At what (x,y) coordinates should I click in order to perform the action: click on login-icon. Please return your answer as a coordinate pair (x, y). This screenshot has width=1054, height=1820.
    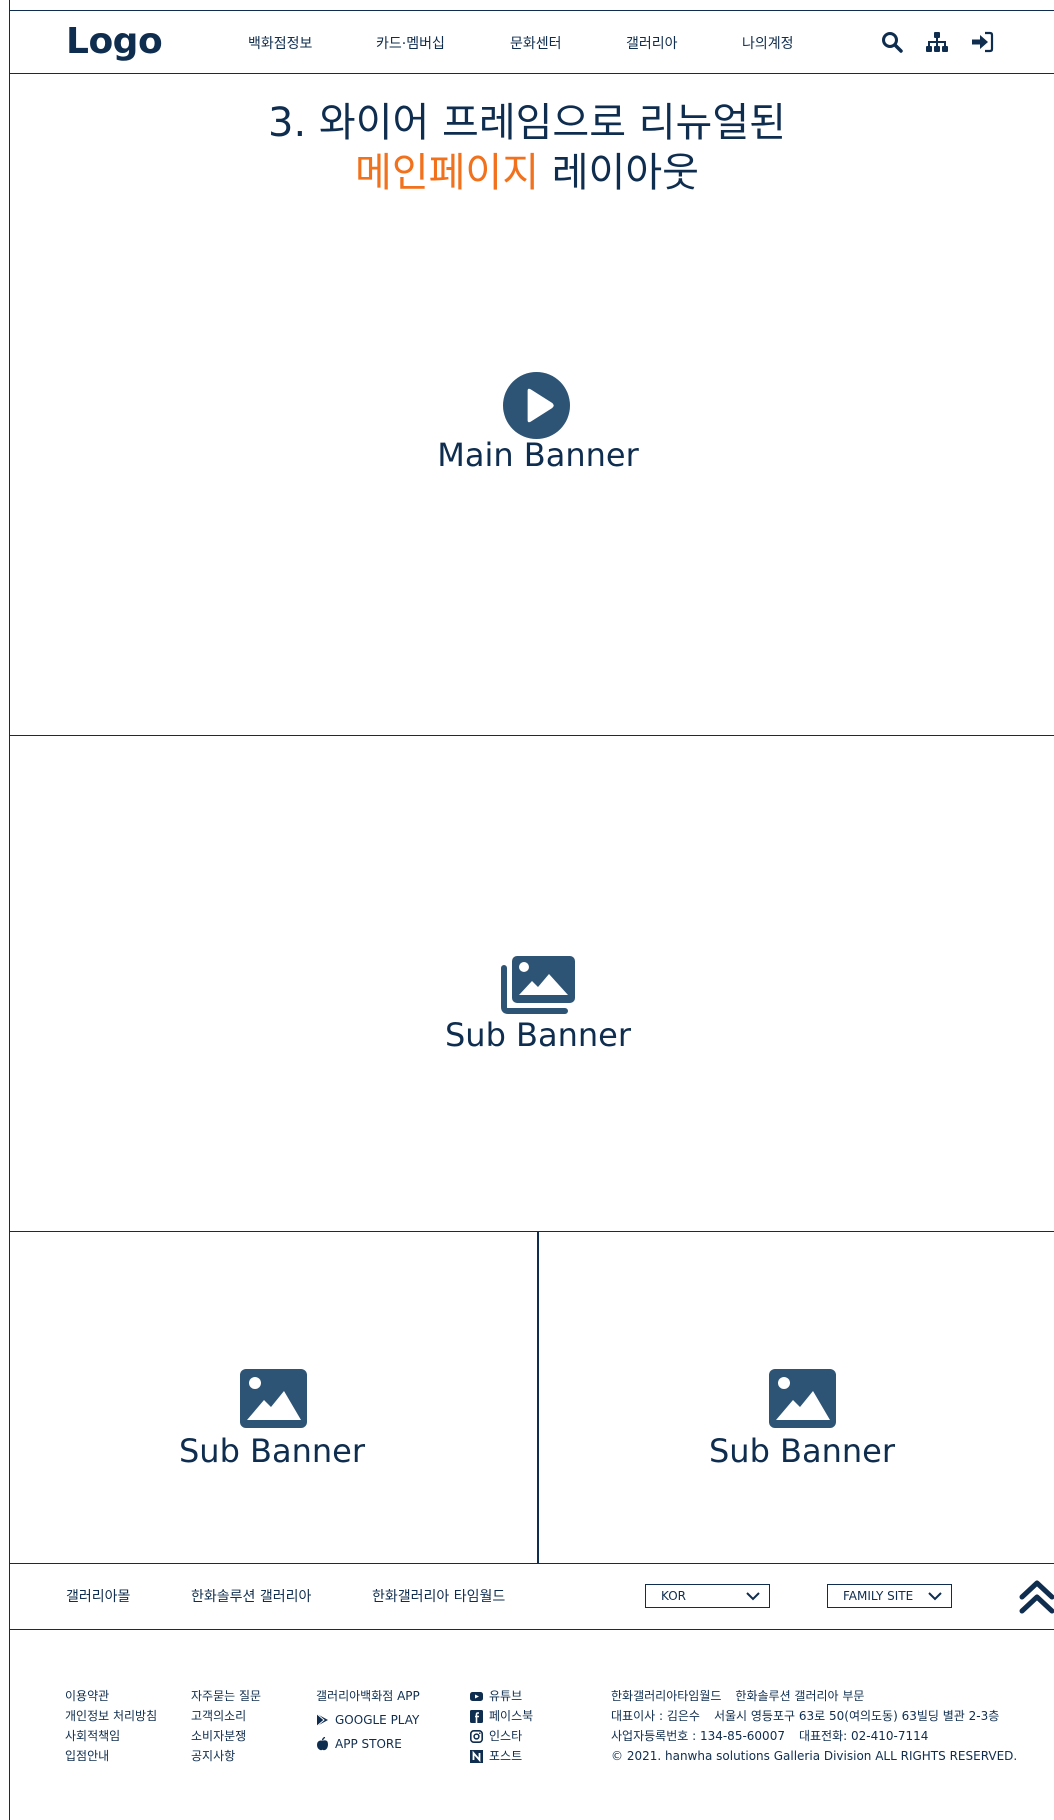
    Looking at the image, I should click on (982, 42).